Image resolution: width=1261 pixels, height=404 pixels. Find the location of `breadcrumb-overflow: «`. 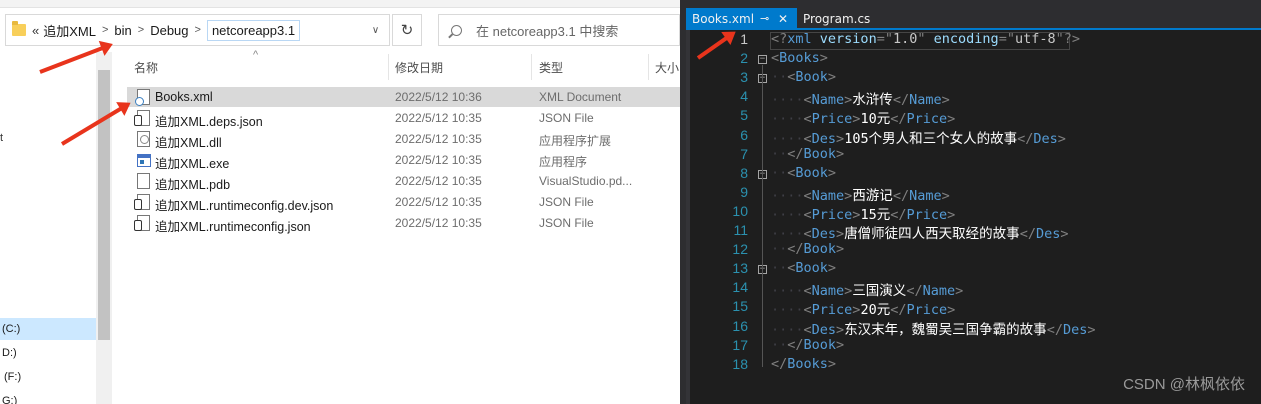

breadcrumb-overflow: « is located at coordinates (35, 30).